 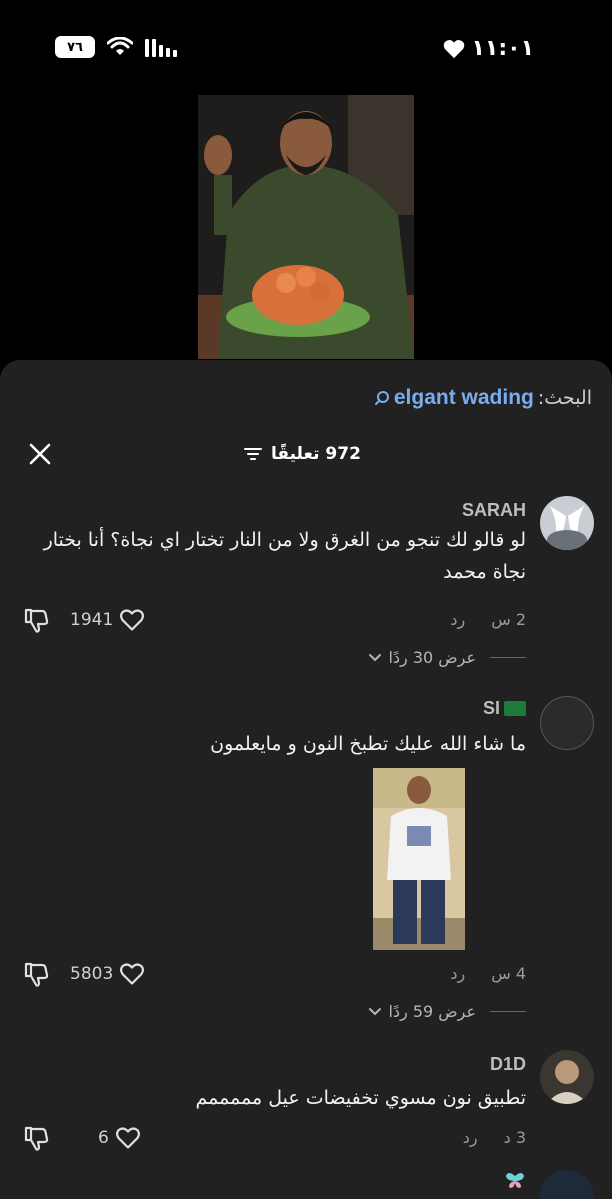 What do you see at coordinates (432, 1011) in the screenshot?
I see `view-replies-label: عرض 59 ردًا` at bounding box center [432, 1011].